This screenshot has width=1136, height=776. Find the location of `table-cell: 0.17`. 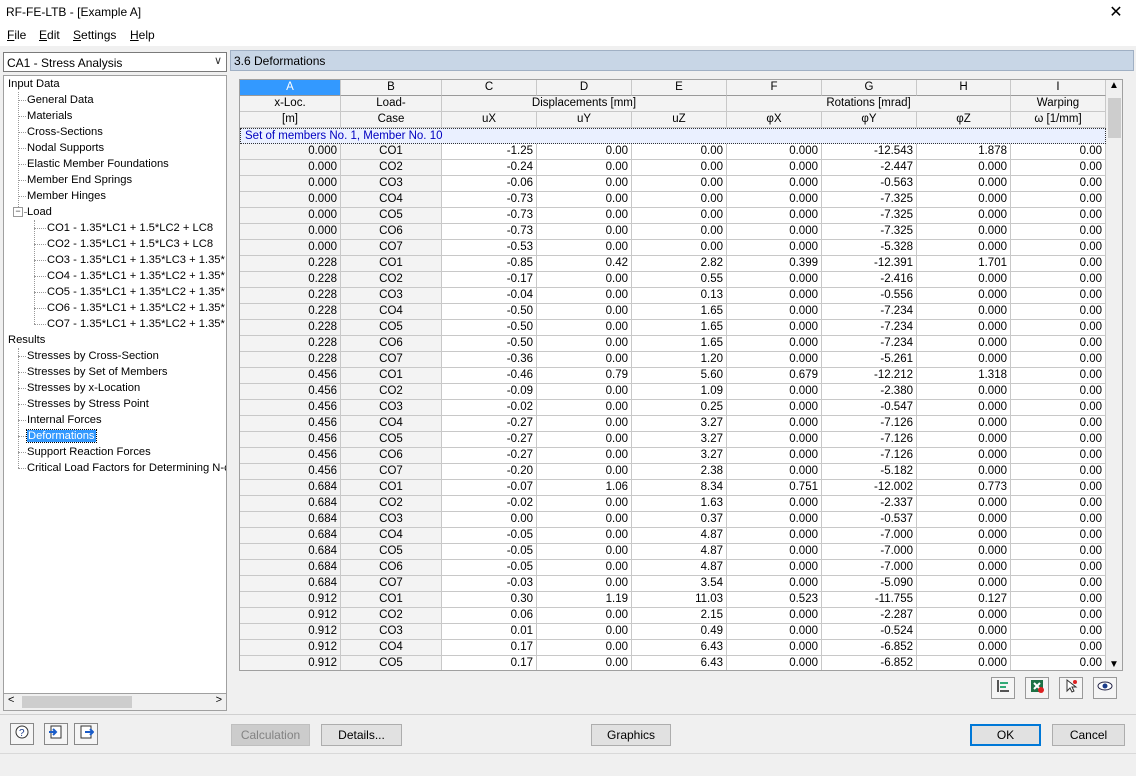

table-cell: 0.17 is located at coordinates (489, 663).